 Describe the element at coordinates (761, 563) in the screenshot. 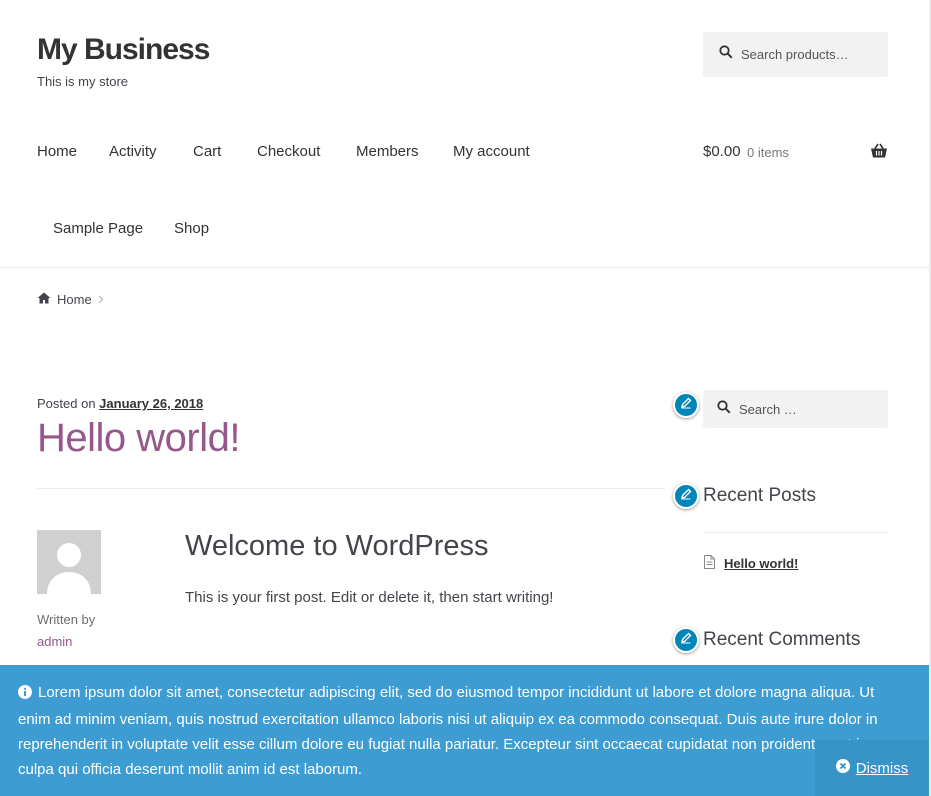

I see `recent-post-link: Hello world!` at that location.